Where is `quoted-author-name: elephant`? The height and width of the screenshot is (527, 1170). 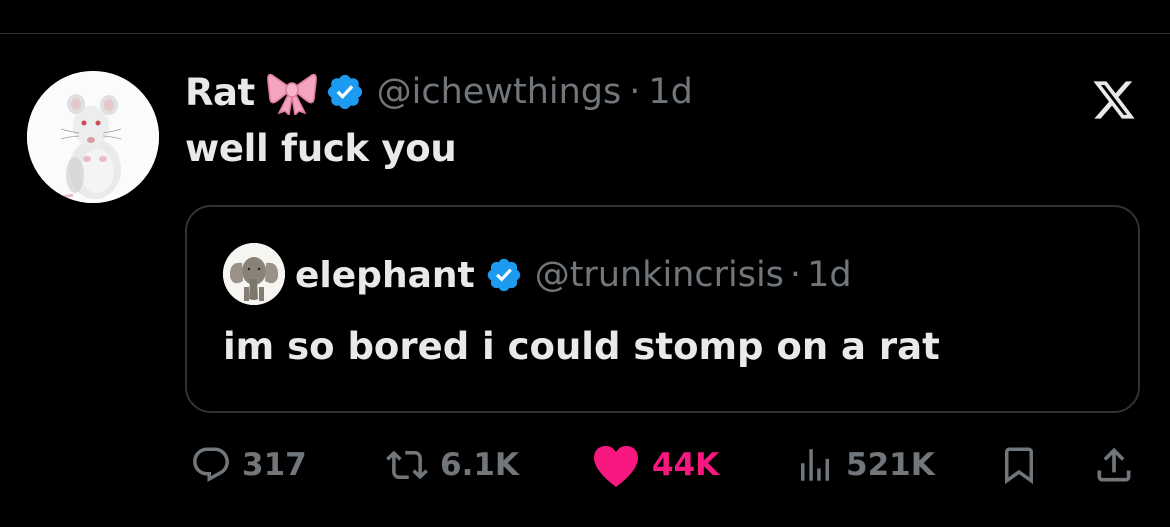 quoted-author-name: elephant is located at coordinates (385, 275).